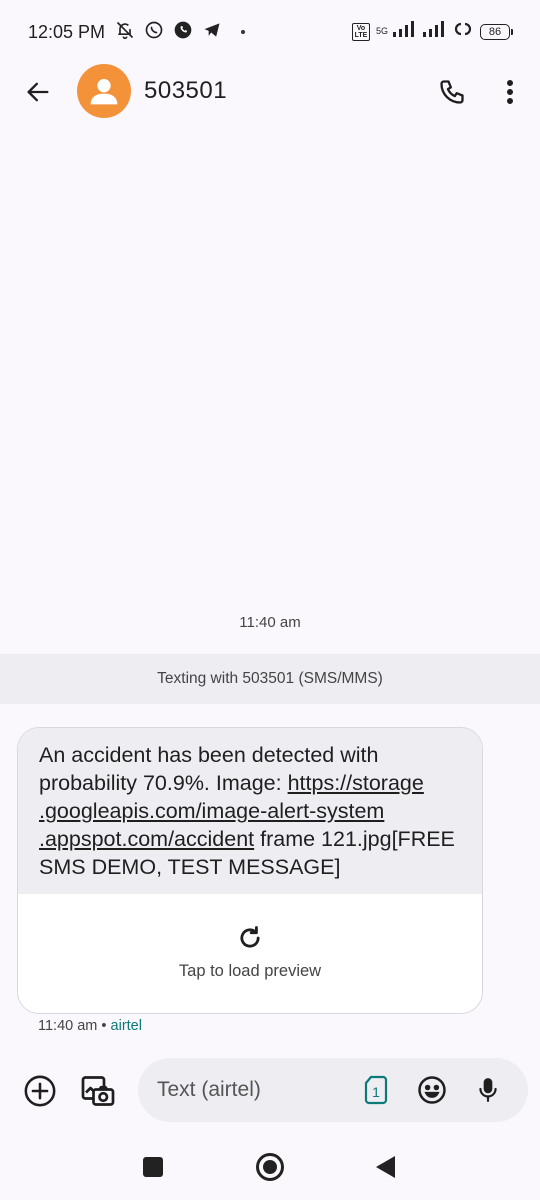 The image size is (540, 1200). I want to click on preview-label: Tap to load preview, so click(250, 971).